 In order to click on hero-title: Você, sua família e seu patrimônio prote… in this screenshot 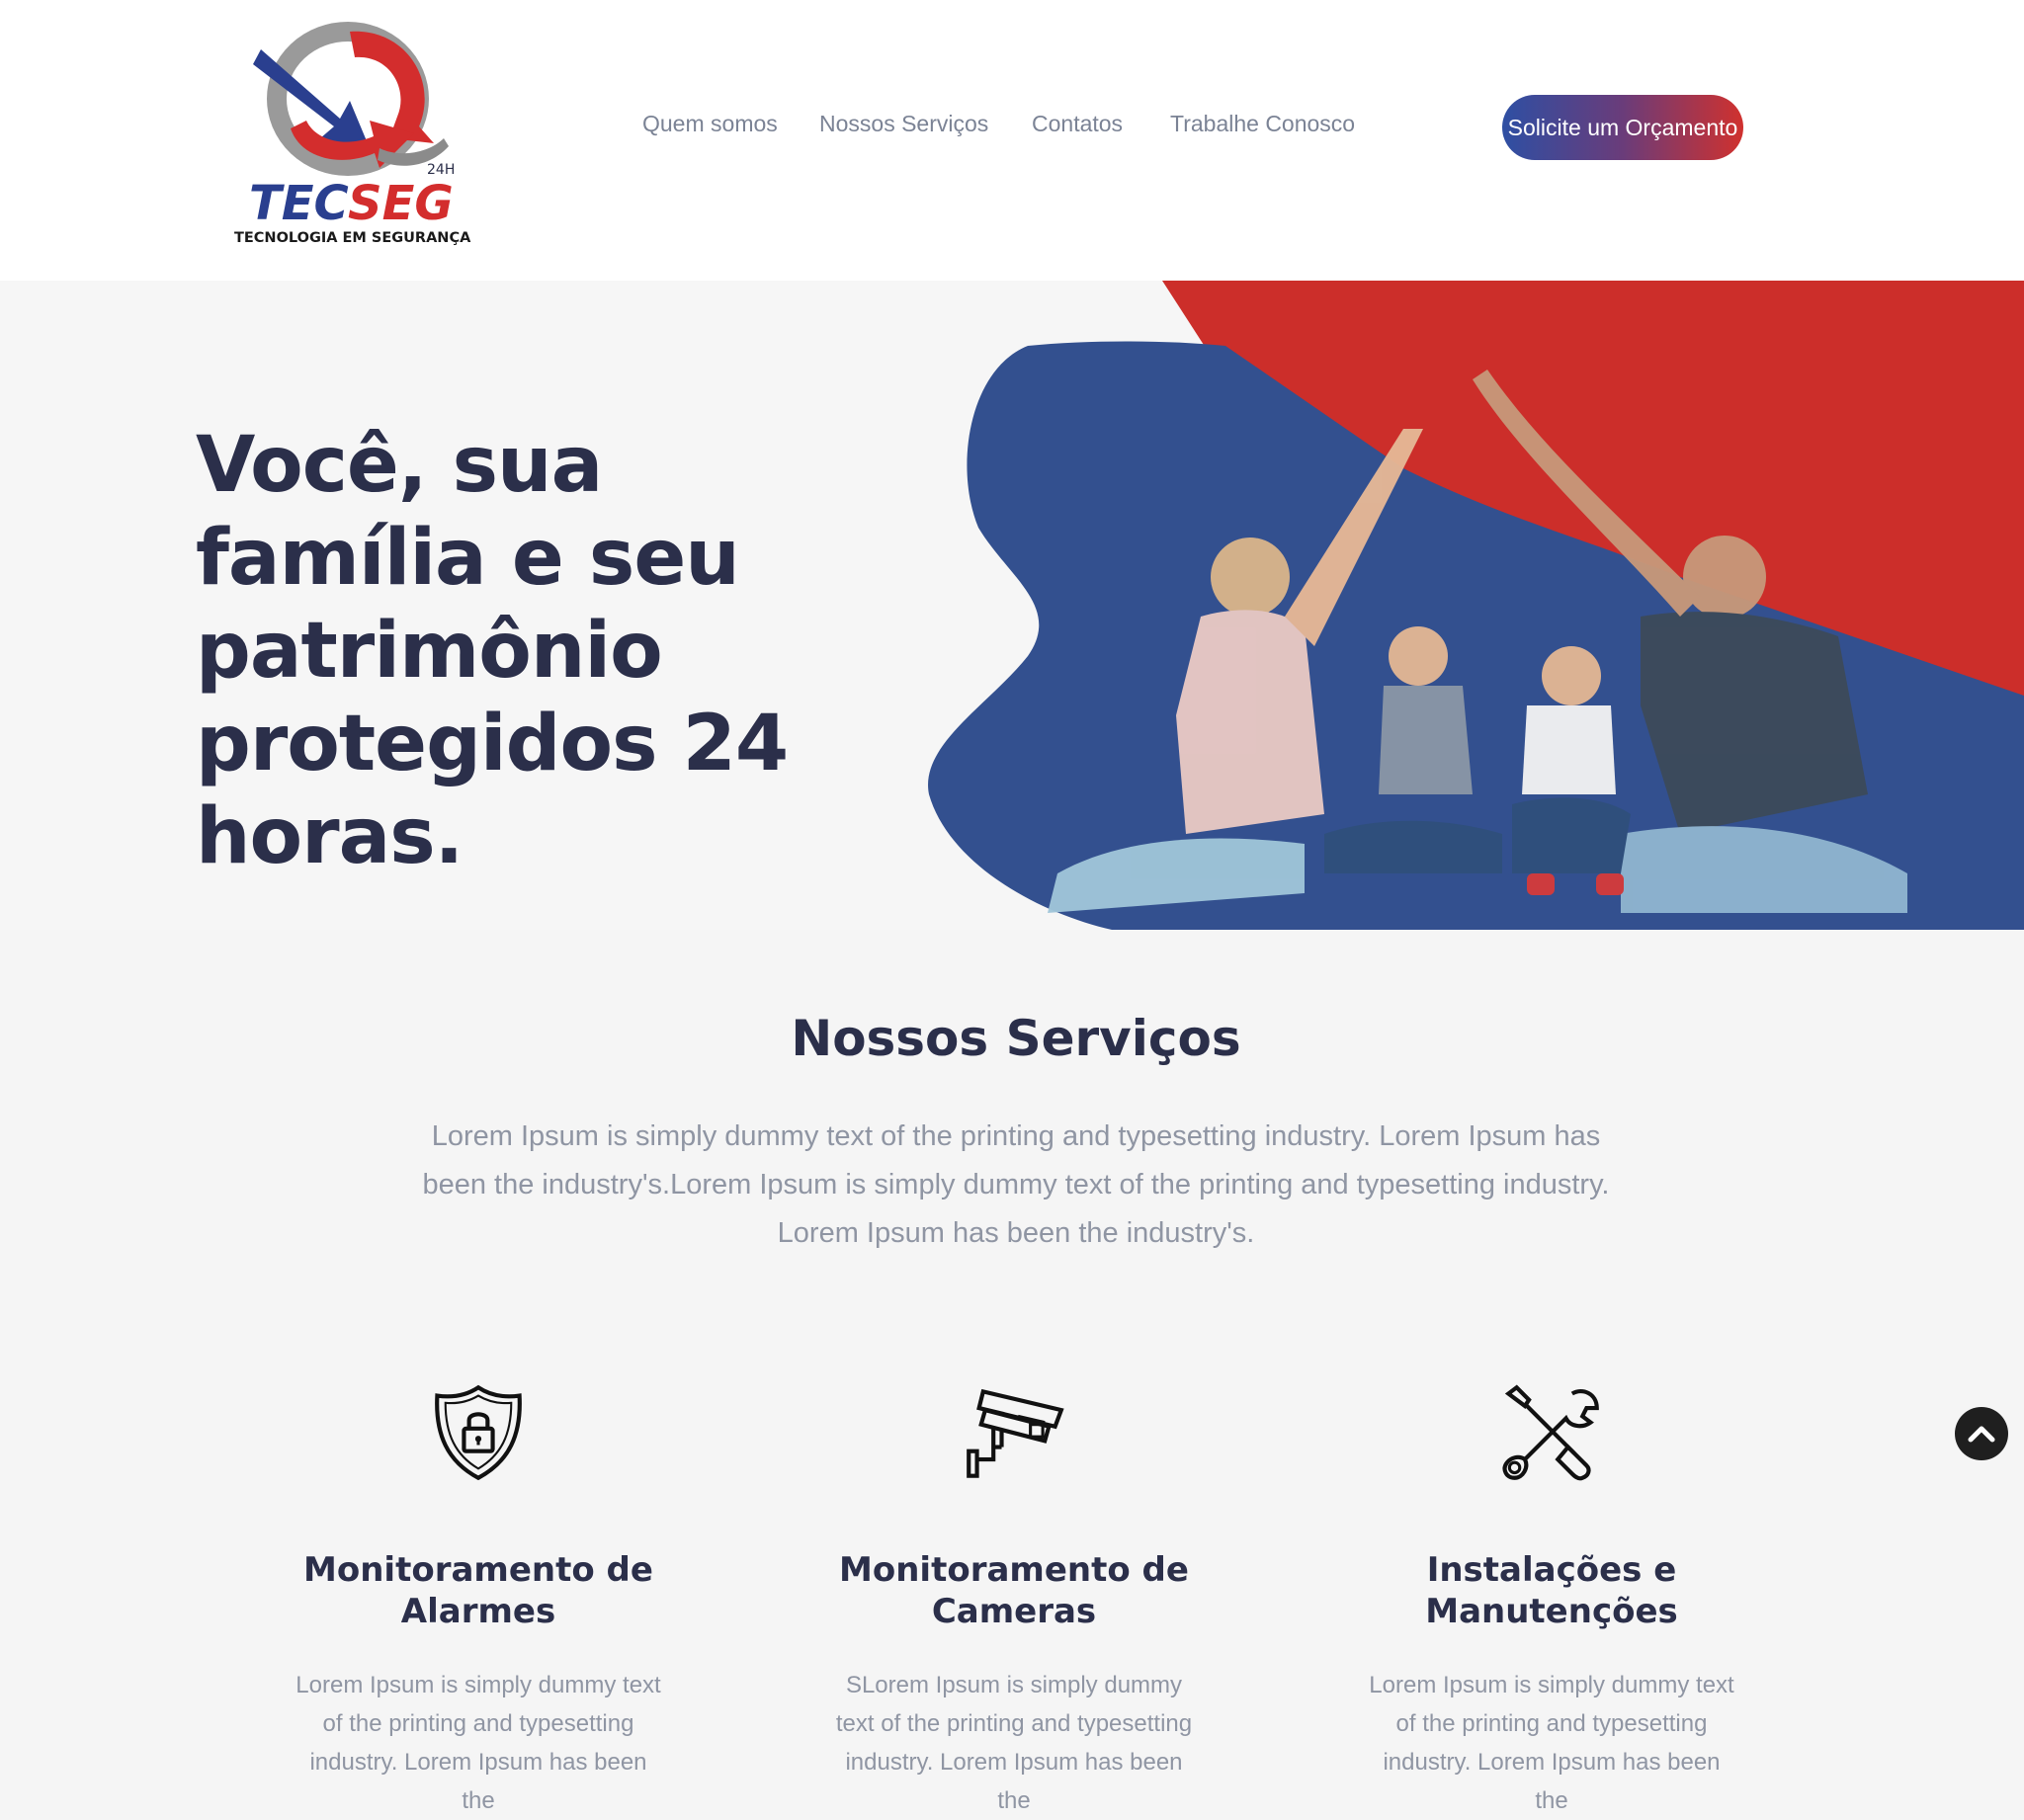, I will do `click(492, 651)`.